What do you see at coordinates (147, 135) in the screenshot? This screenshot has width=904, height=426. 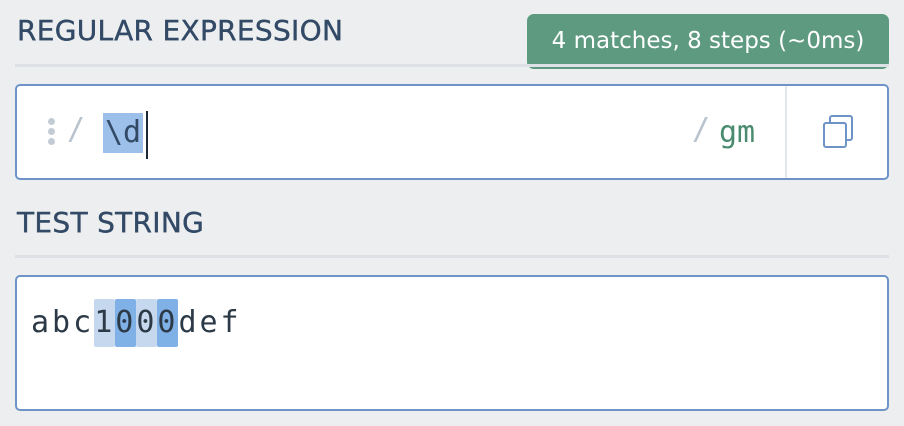 I see `text-caret` at bounding box center [147, 135].